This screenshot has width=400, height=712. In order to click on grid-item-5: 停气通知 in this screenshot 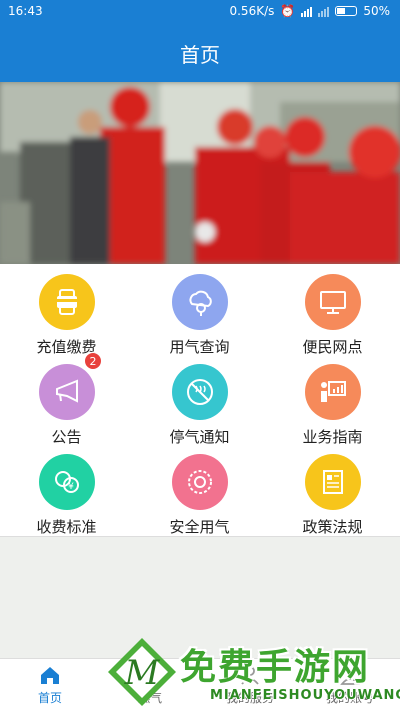, I will do `click(199, 403)`.